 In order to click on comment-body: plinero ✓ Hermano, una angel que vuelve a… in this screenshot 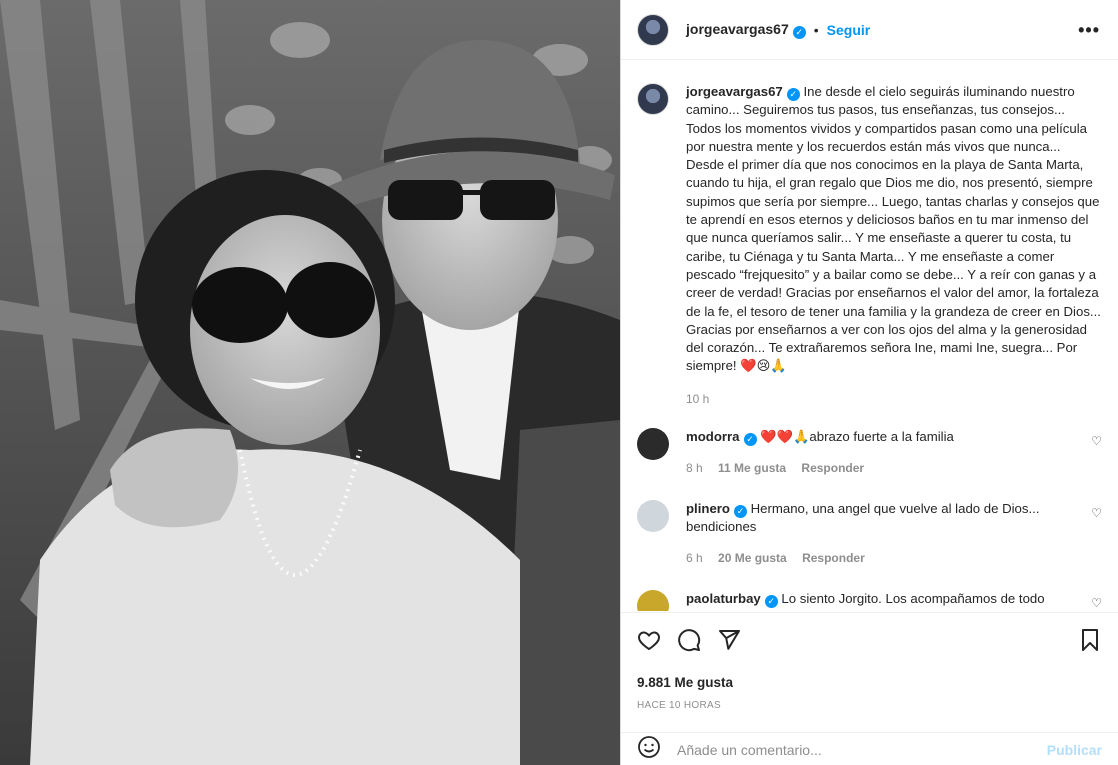, I will do `click(881, 534)`.